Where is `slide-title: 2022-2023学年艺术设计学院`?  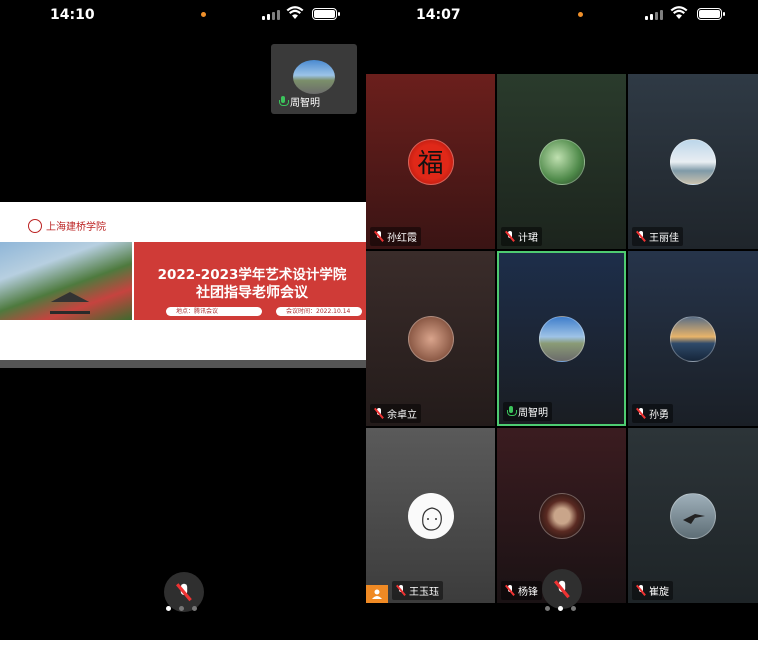 slide-title: 2022-2023学年艺术设计学院 is located at coordinates (252, 275).